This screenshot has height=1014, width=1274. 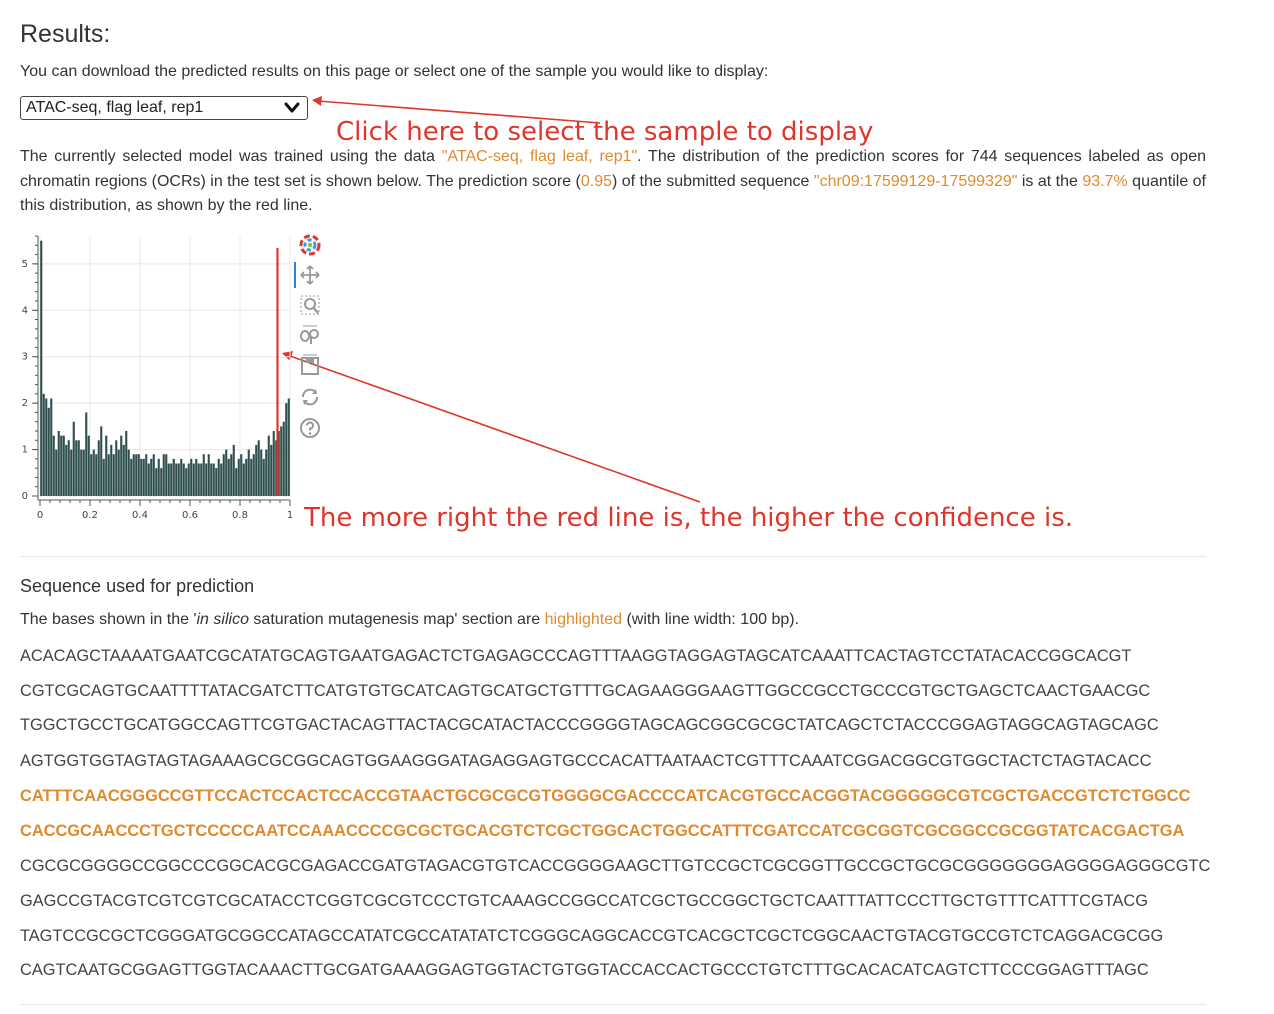 I want to click on y-tick-label: 1, so click(x=25, y=450).